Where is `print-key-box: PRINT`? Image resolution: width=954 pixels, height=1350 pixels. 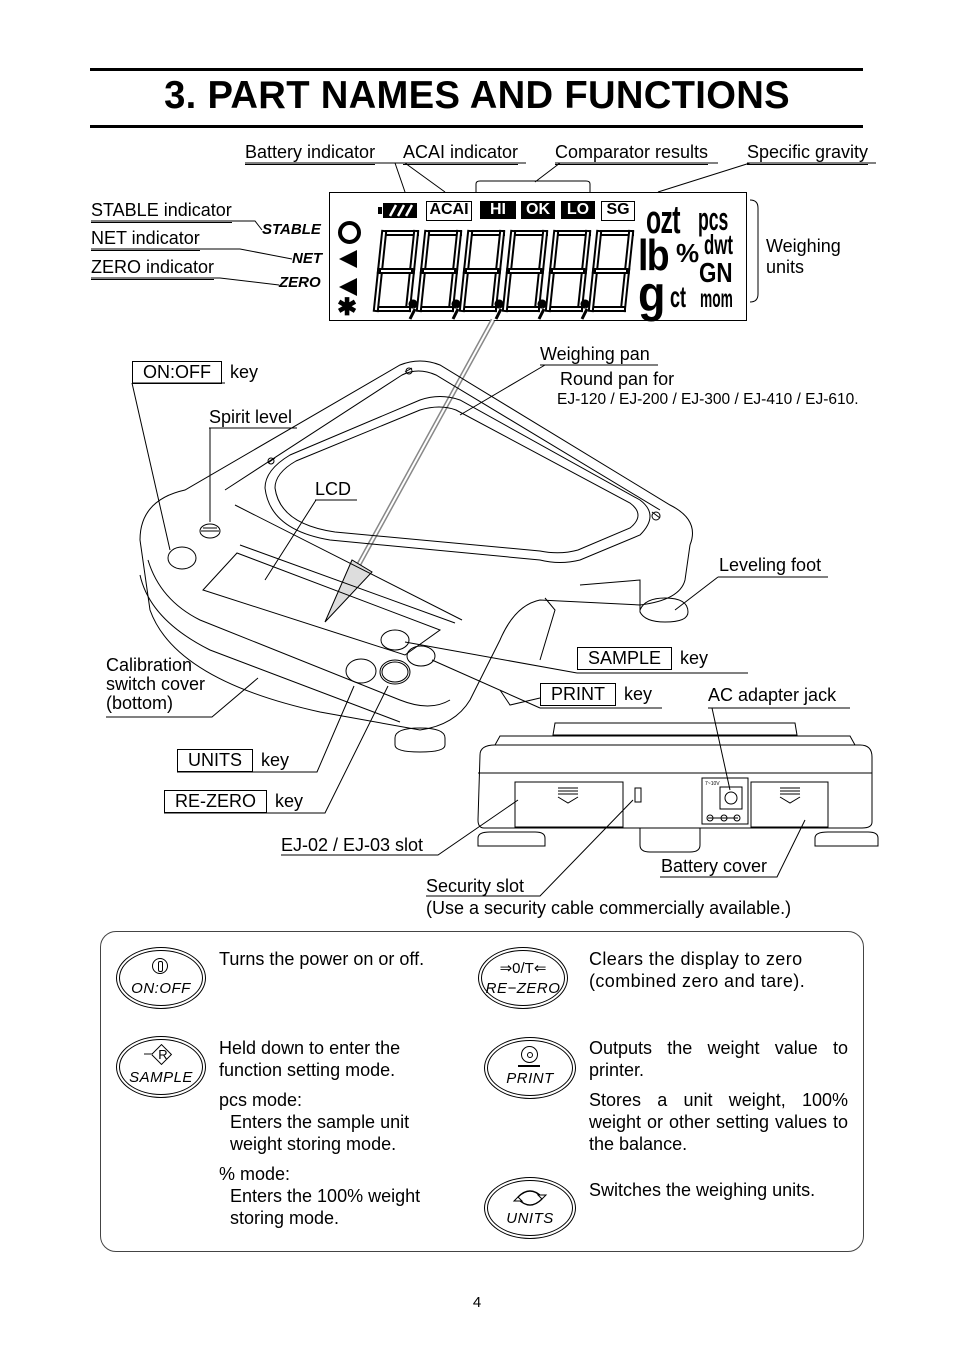
print-key-box: PRINT is located at coordinates (578, 694).